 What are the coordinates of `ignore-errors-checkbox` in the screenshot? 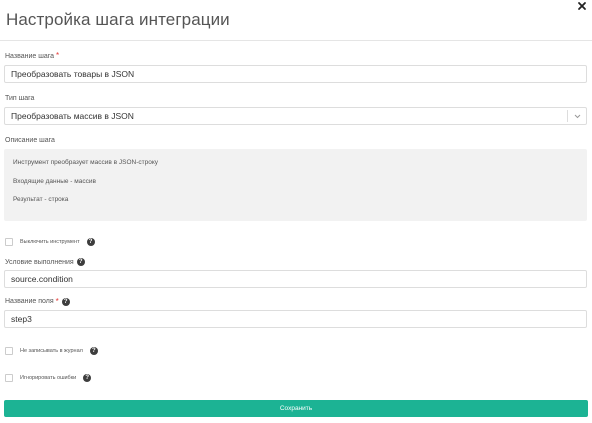 It's located at (9, 378).